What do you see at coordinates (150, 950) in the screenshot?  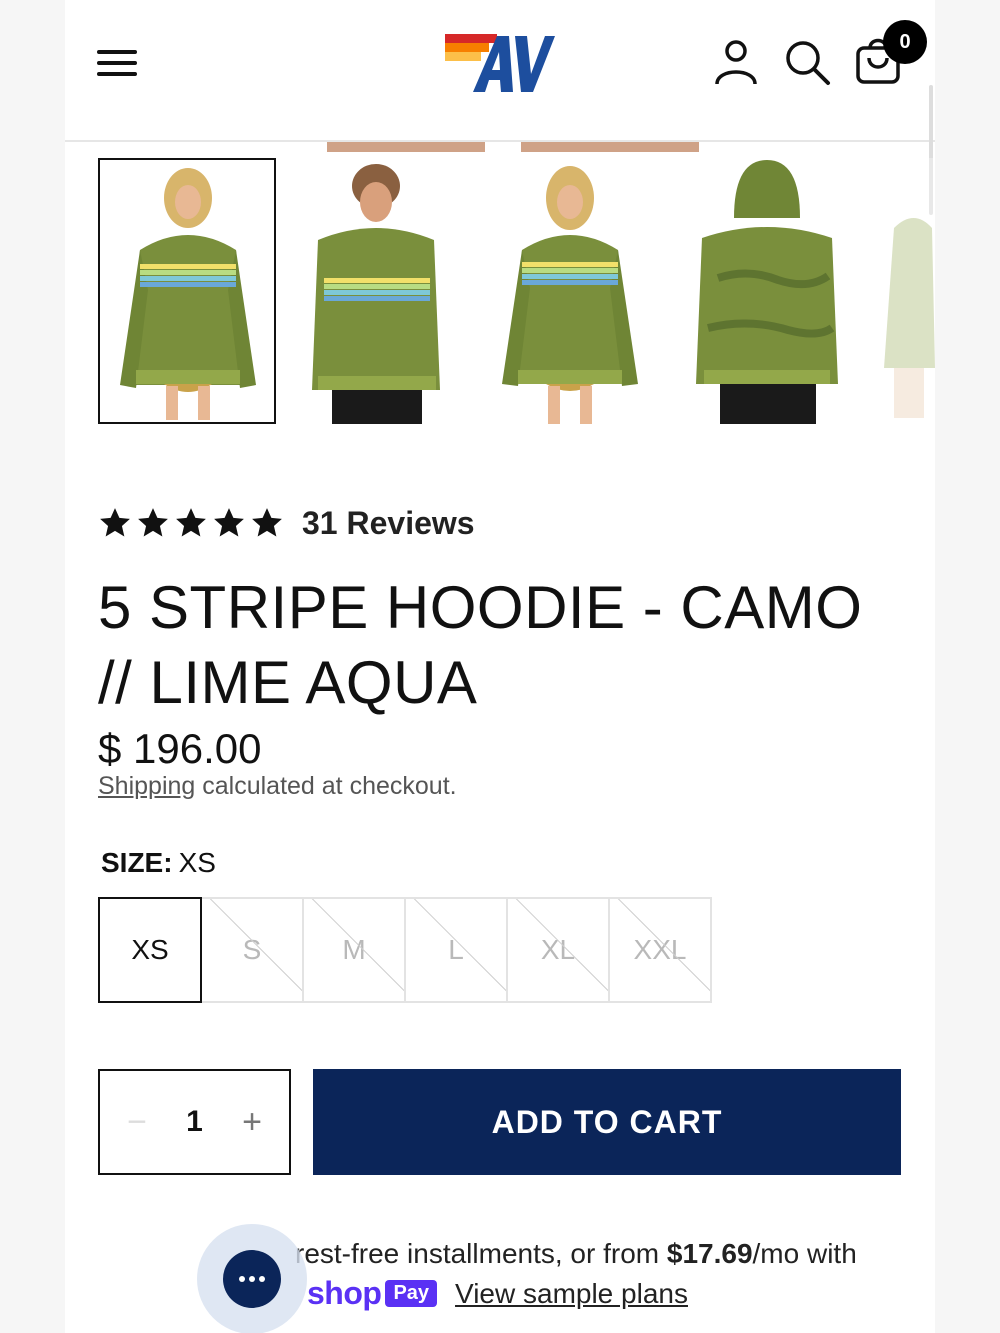 I see `size-option-xs: XS` at bounding box center [150, 950].